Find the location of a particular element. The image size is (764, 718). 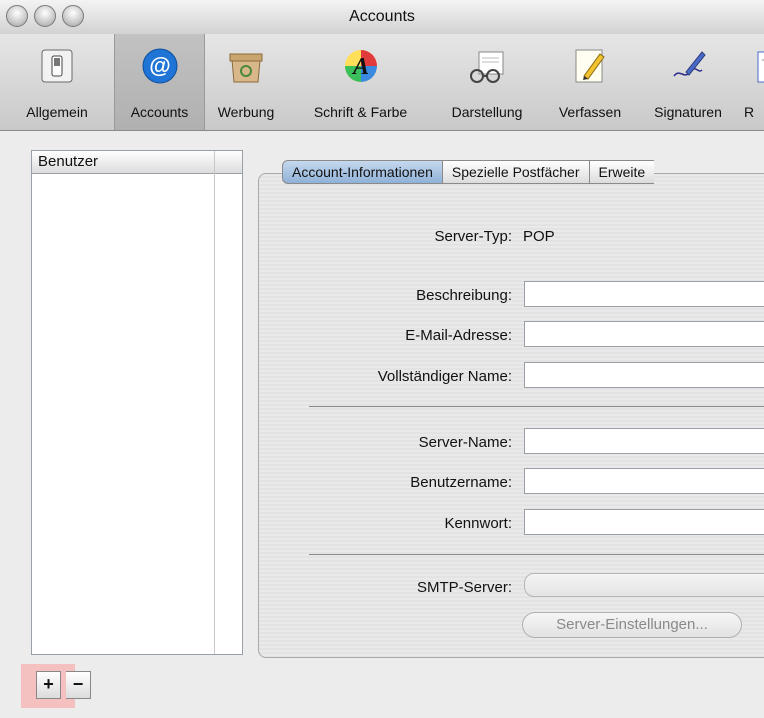

toolbar-label: Verfassen is located at coordinates (590, 112).